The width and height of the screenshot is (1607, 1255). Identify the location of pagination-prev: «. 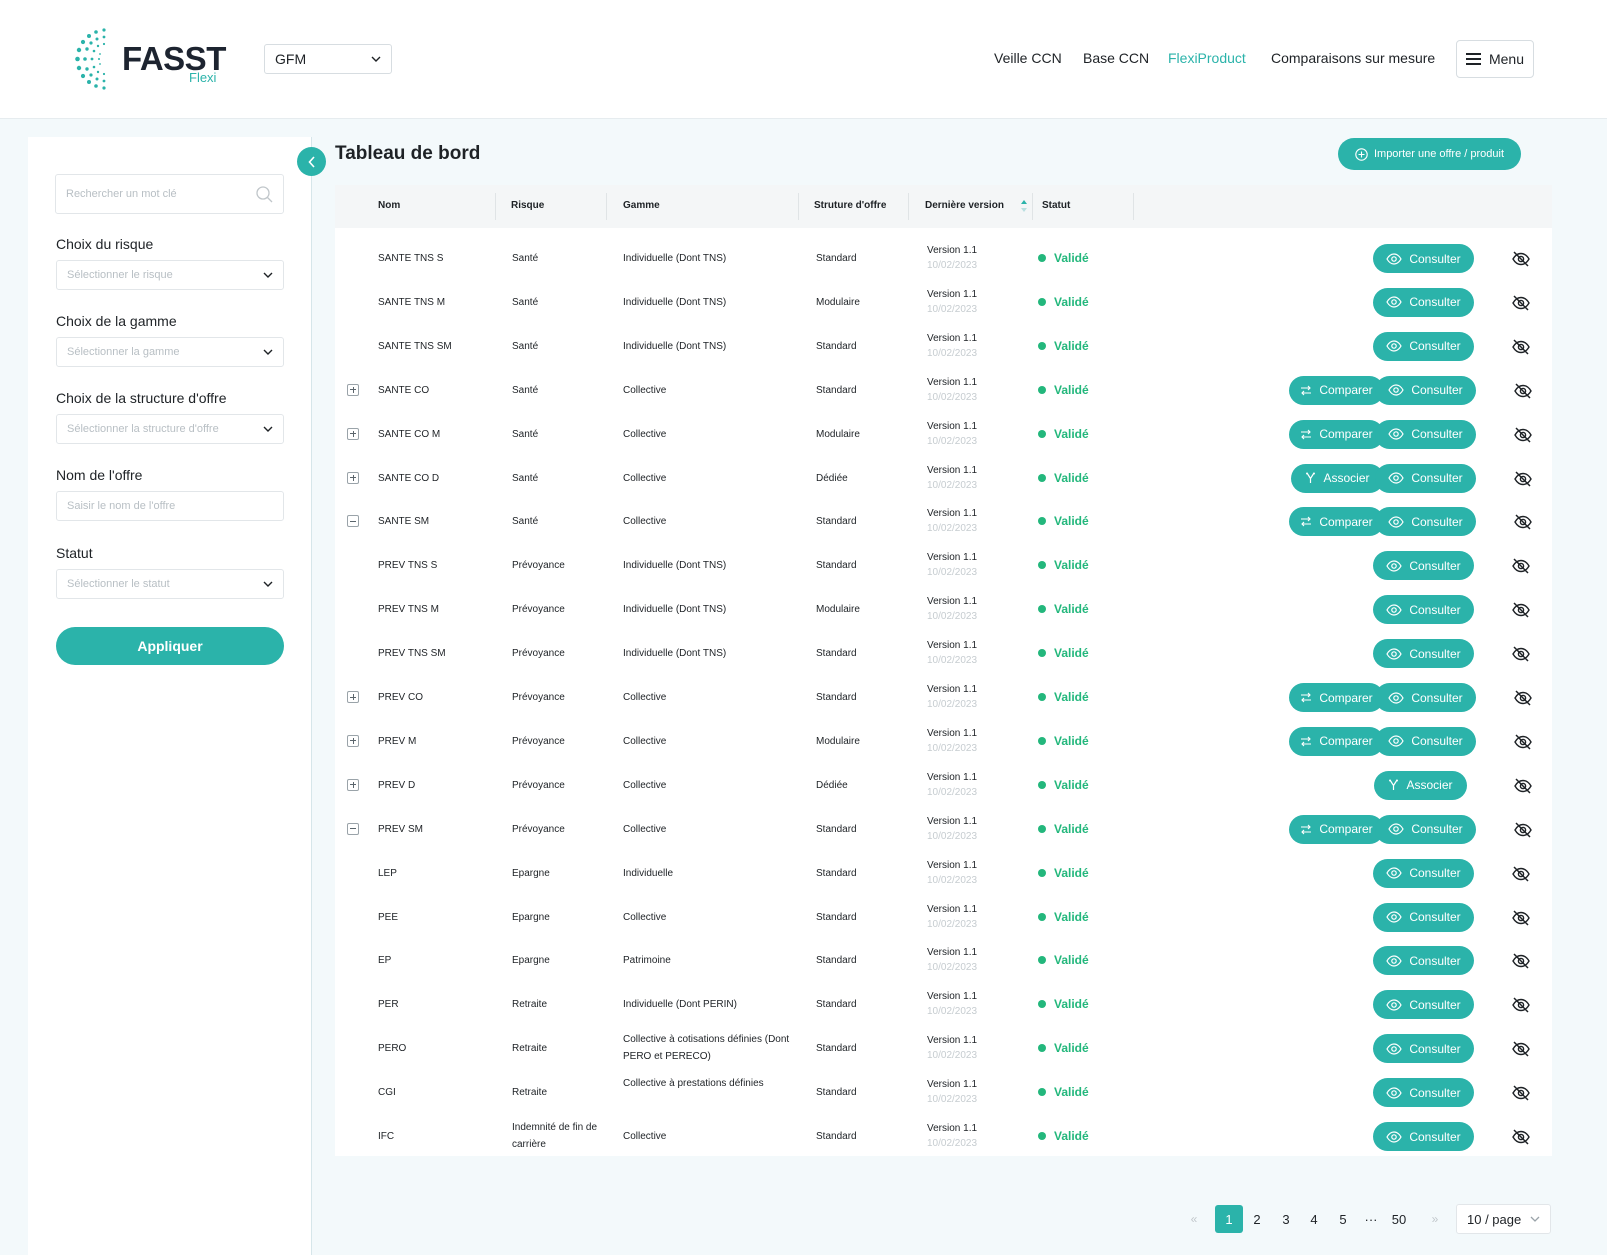
(1194, 1219).